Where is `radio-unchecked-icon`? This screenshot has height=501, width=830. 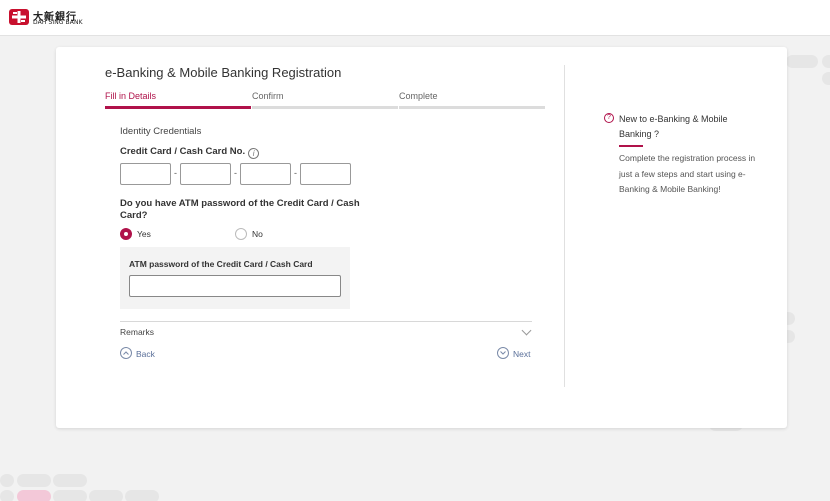
radio-unchecked-icon is located at coordinates (241, 234).